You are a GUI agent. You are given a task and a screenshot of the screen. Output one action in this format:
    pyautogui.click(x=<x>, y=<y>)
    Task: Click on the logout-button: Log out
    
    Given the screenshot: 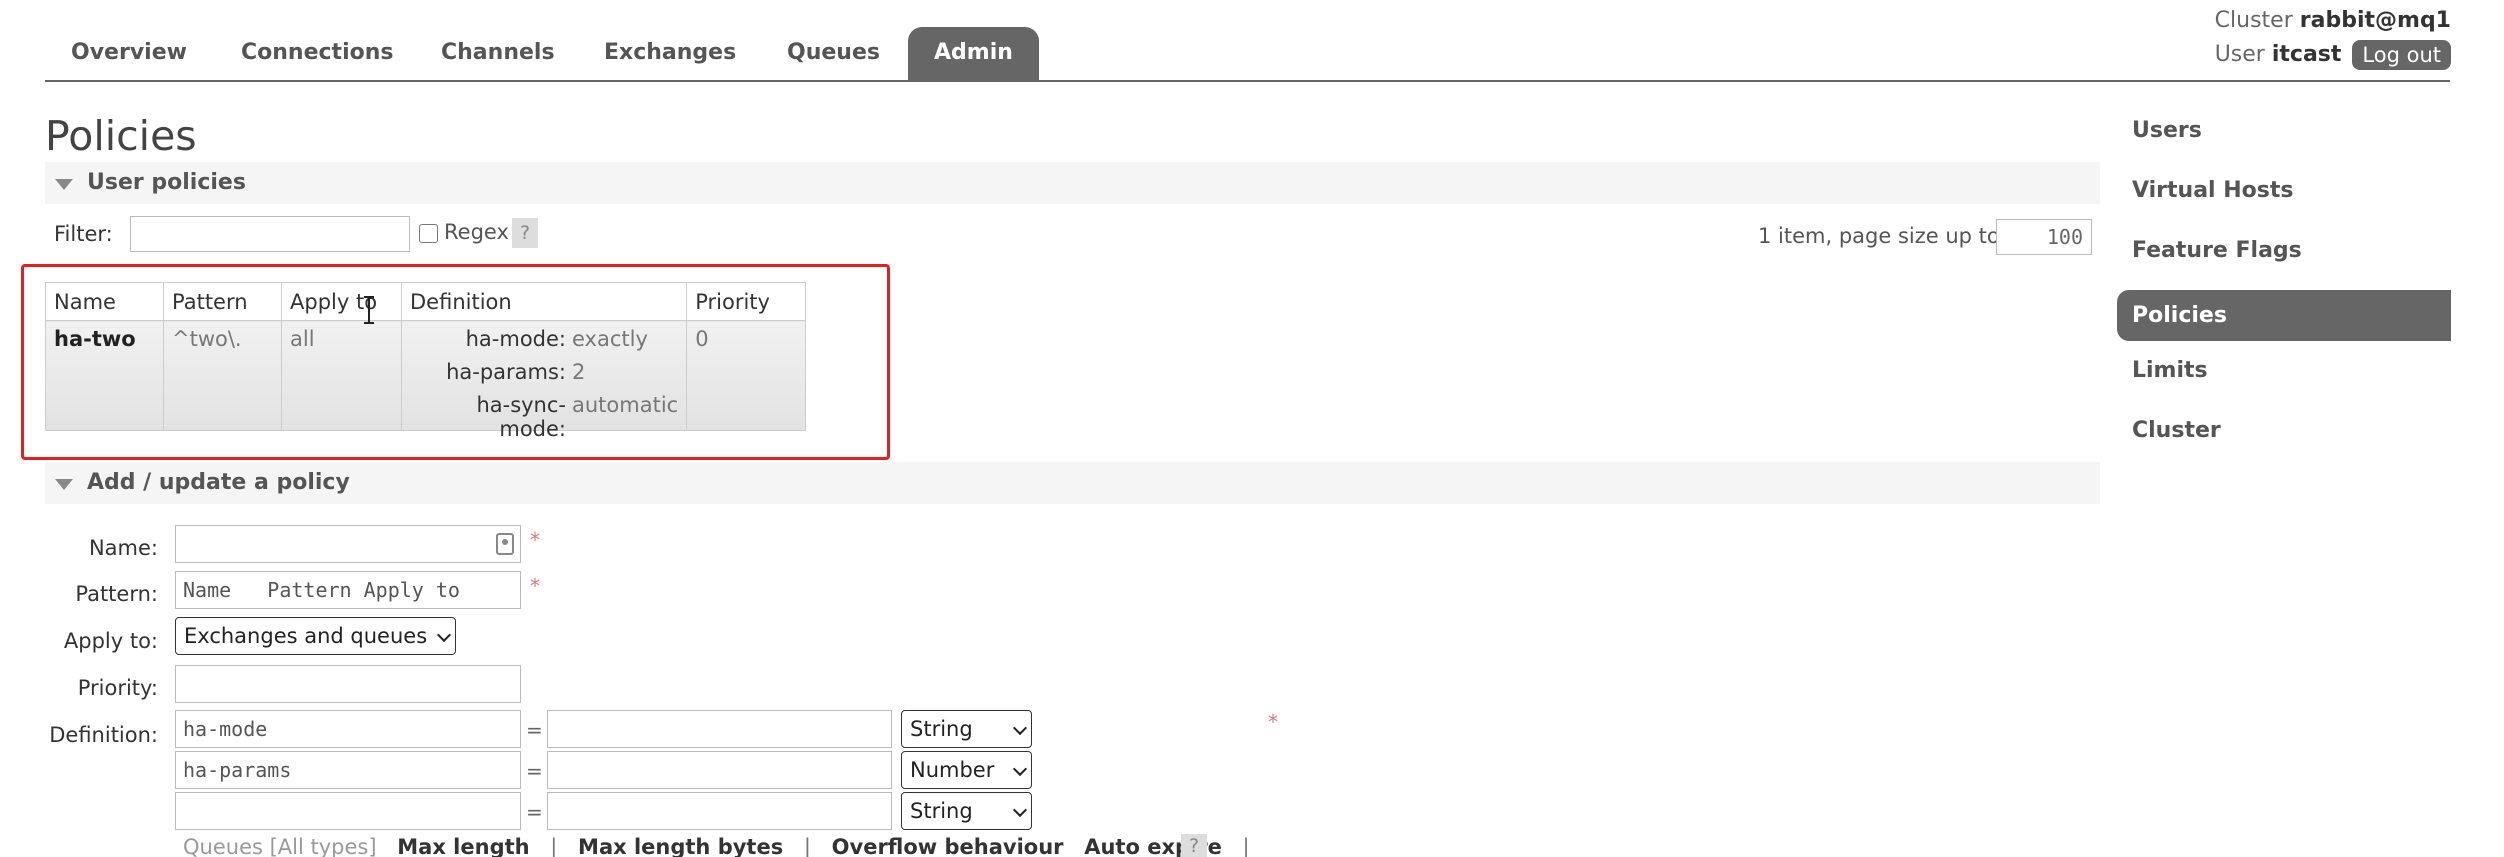 What is the action you would take?
    pyautogui.click(x=2401, y=55)
    